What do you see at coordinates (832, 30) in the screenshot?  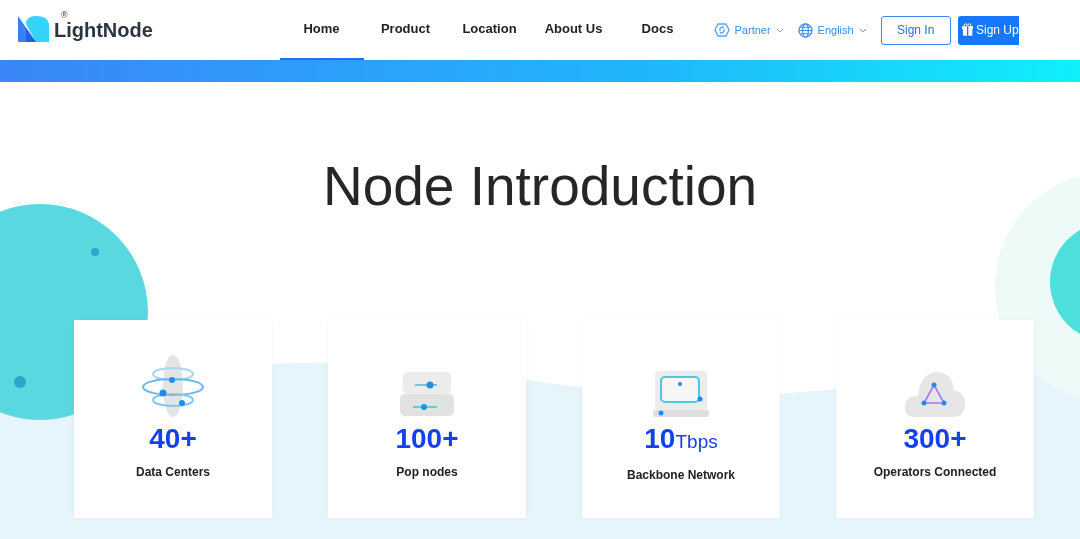 I see `language-menu: English` at bounding box center [832, 30].